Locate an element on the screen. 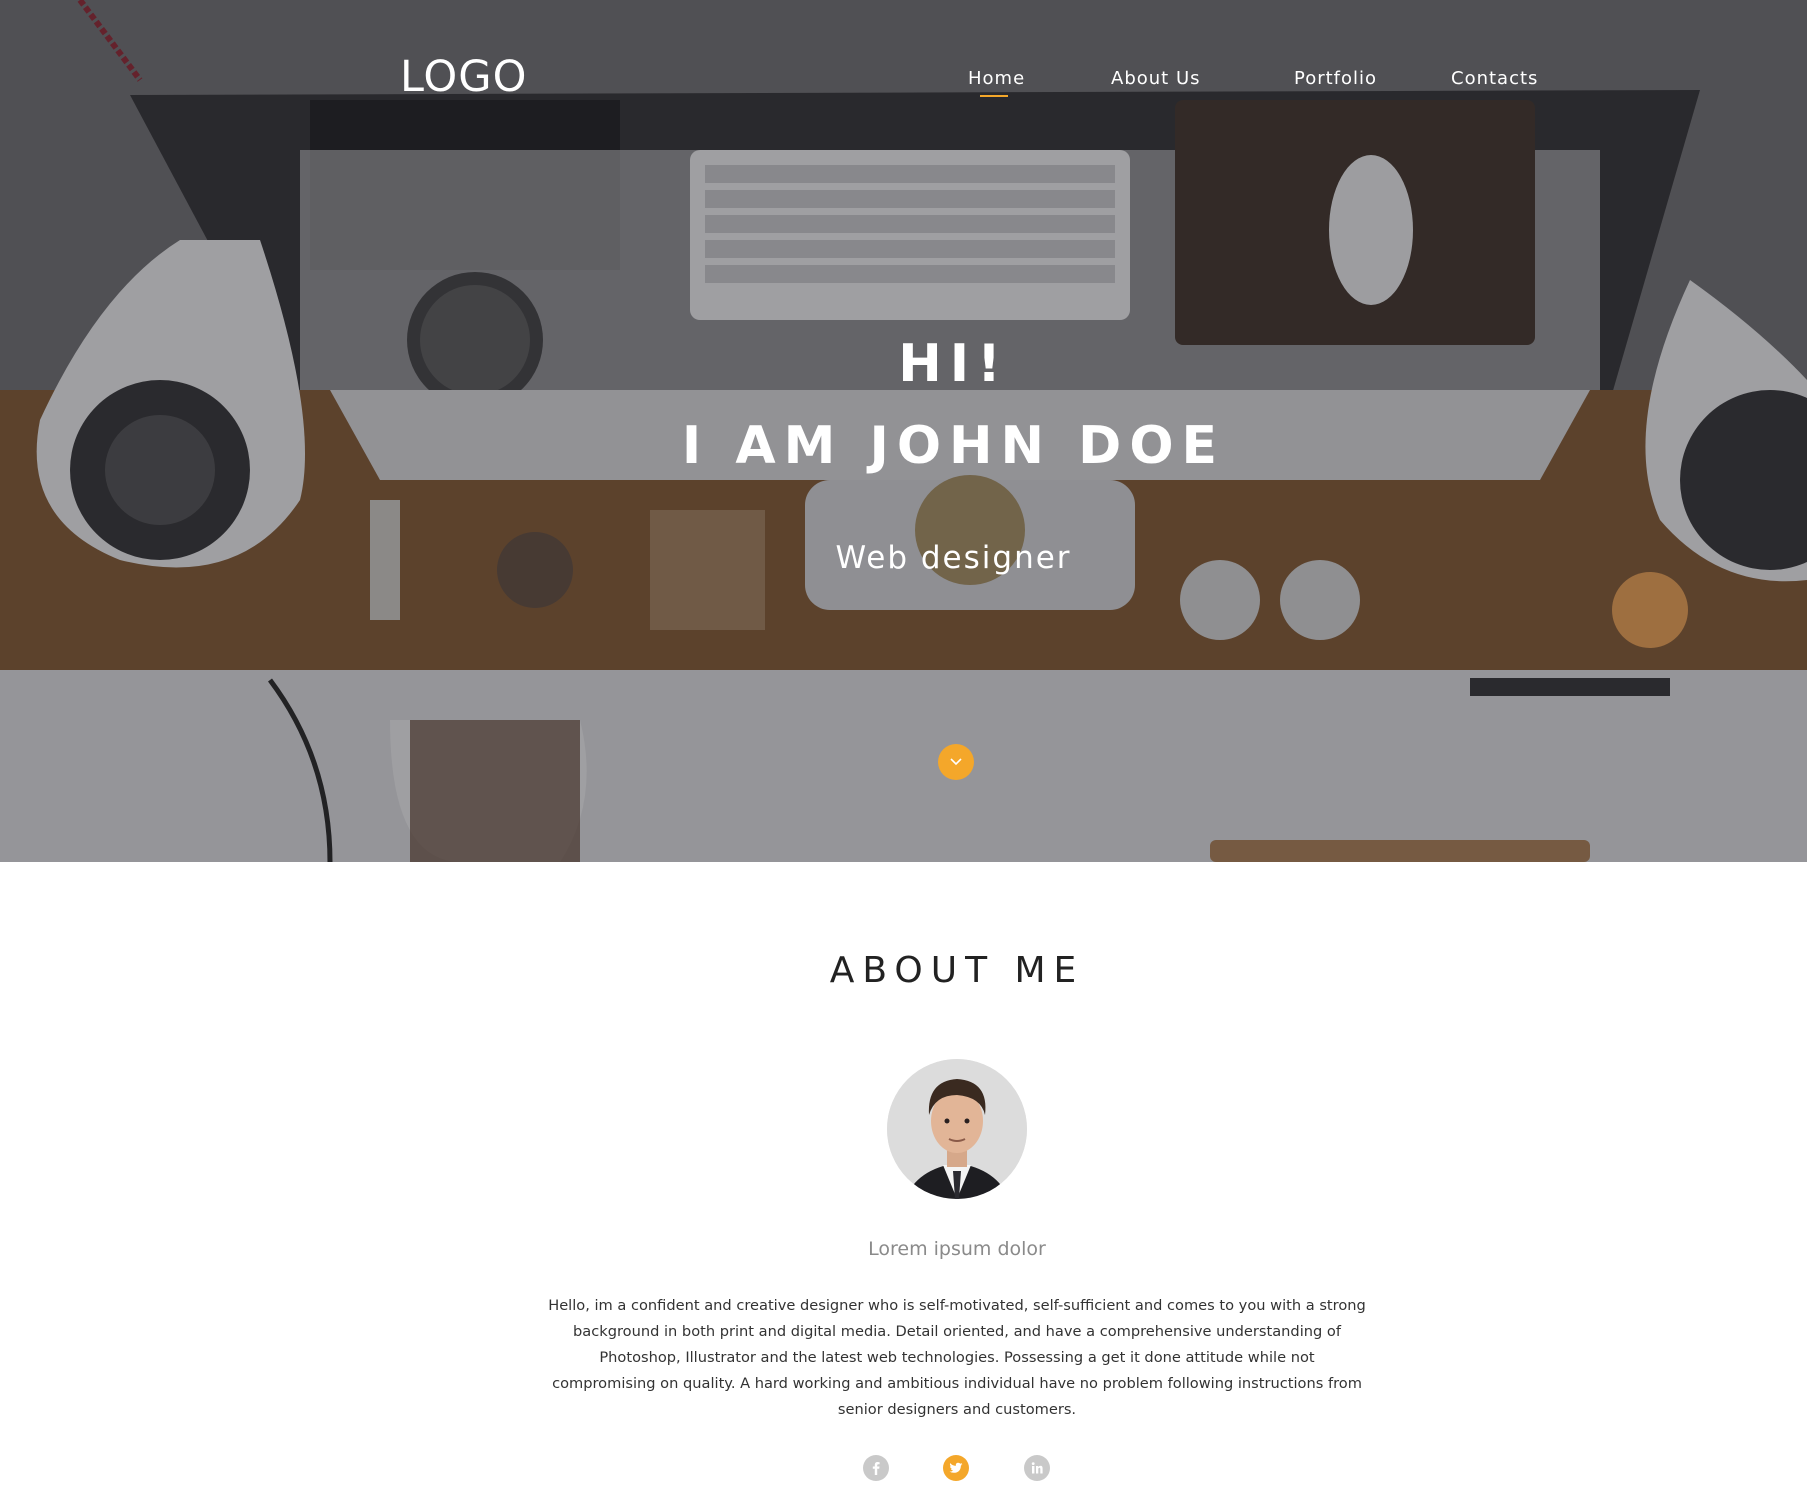 The image size is (1807, 1486). linkedin-icon is located at coordinates (1037, 1468).